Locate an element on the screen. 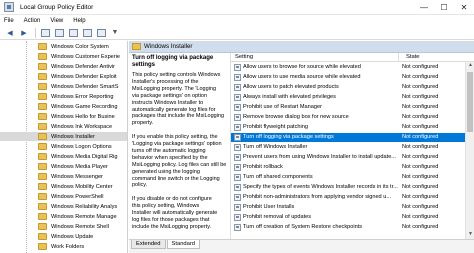 This screenshot has width=474, height=253. policy-editor-icon is located at coordinates (9, 7).